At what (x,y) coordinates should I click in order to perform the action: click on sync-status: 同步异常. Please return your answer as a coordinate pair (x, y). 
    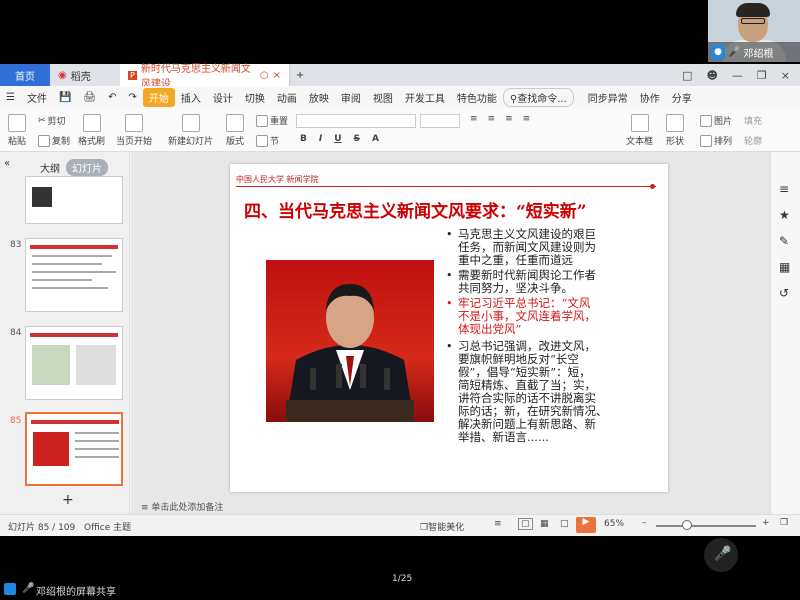
    Looking at the image, I should click on (608, 97).